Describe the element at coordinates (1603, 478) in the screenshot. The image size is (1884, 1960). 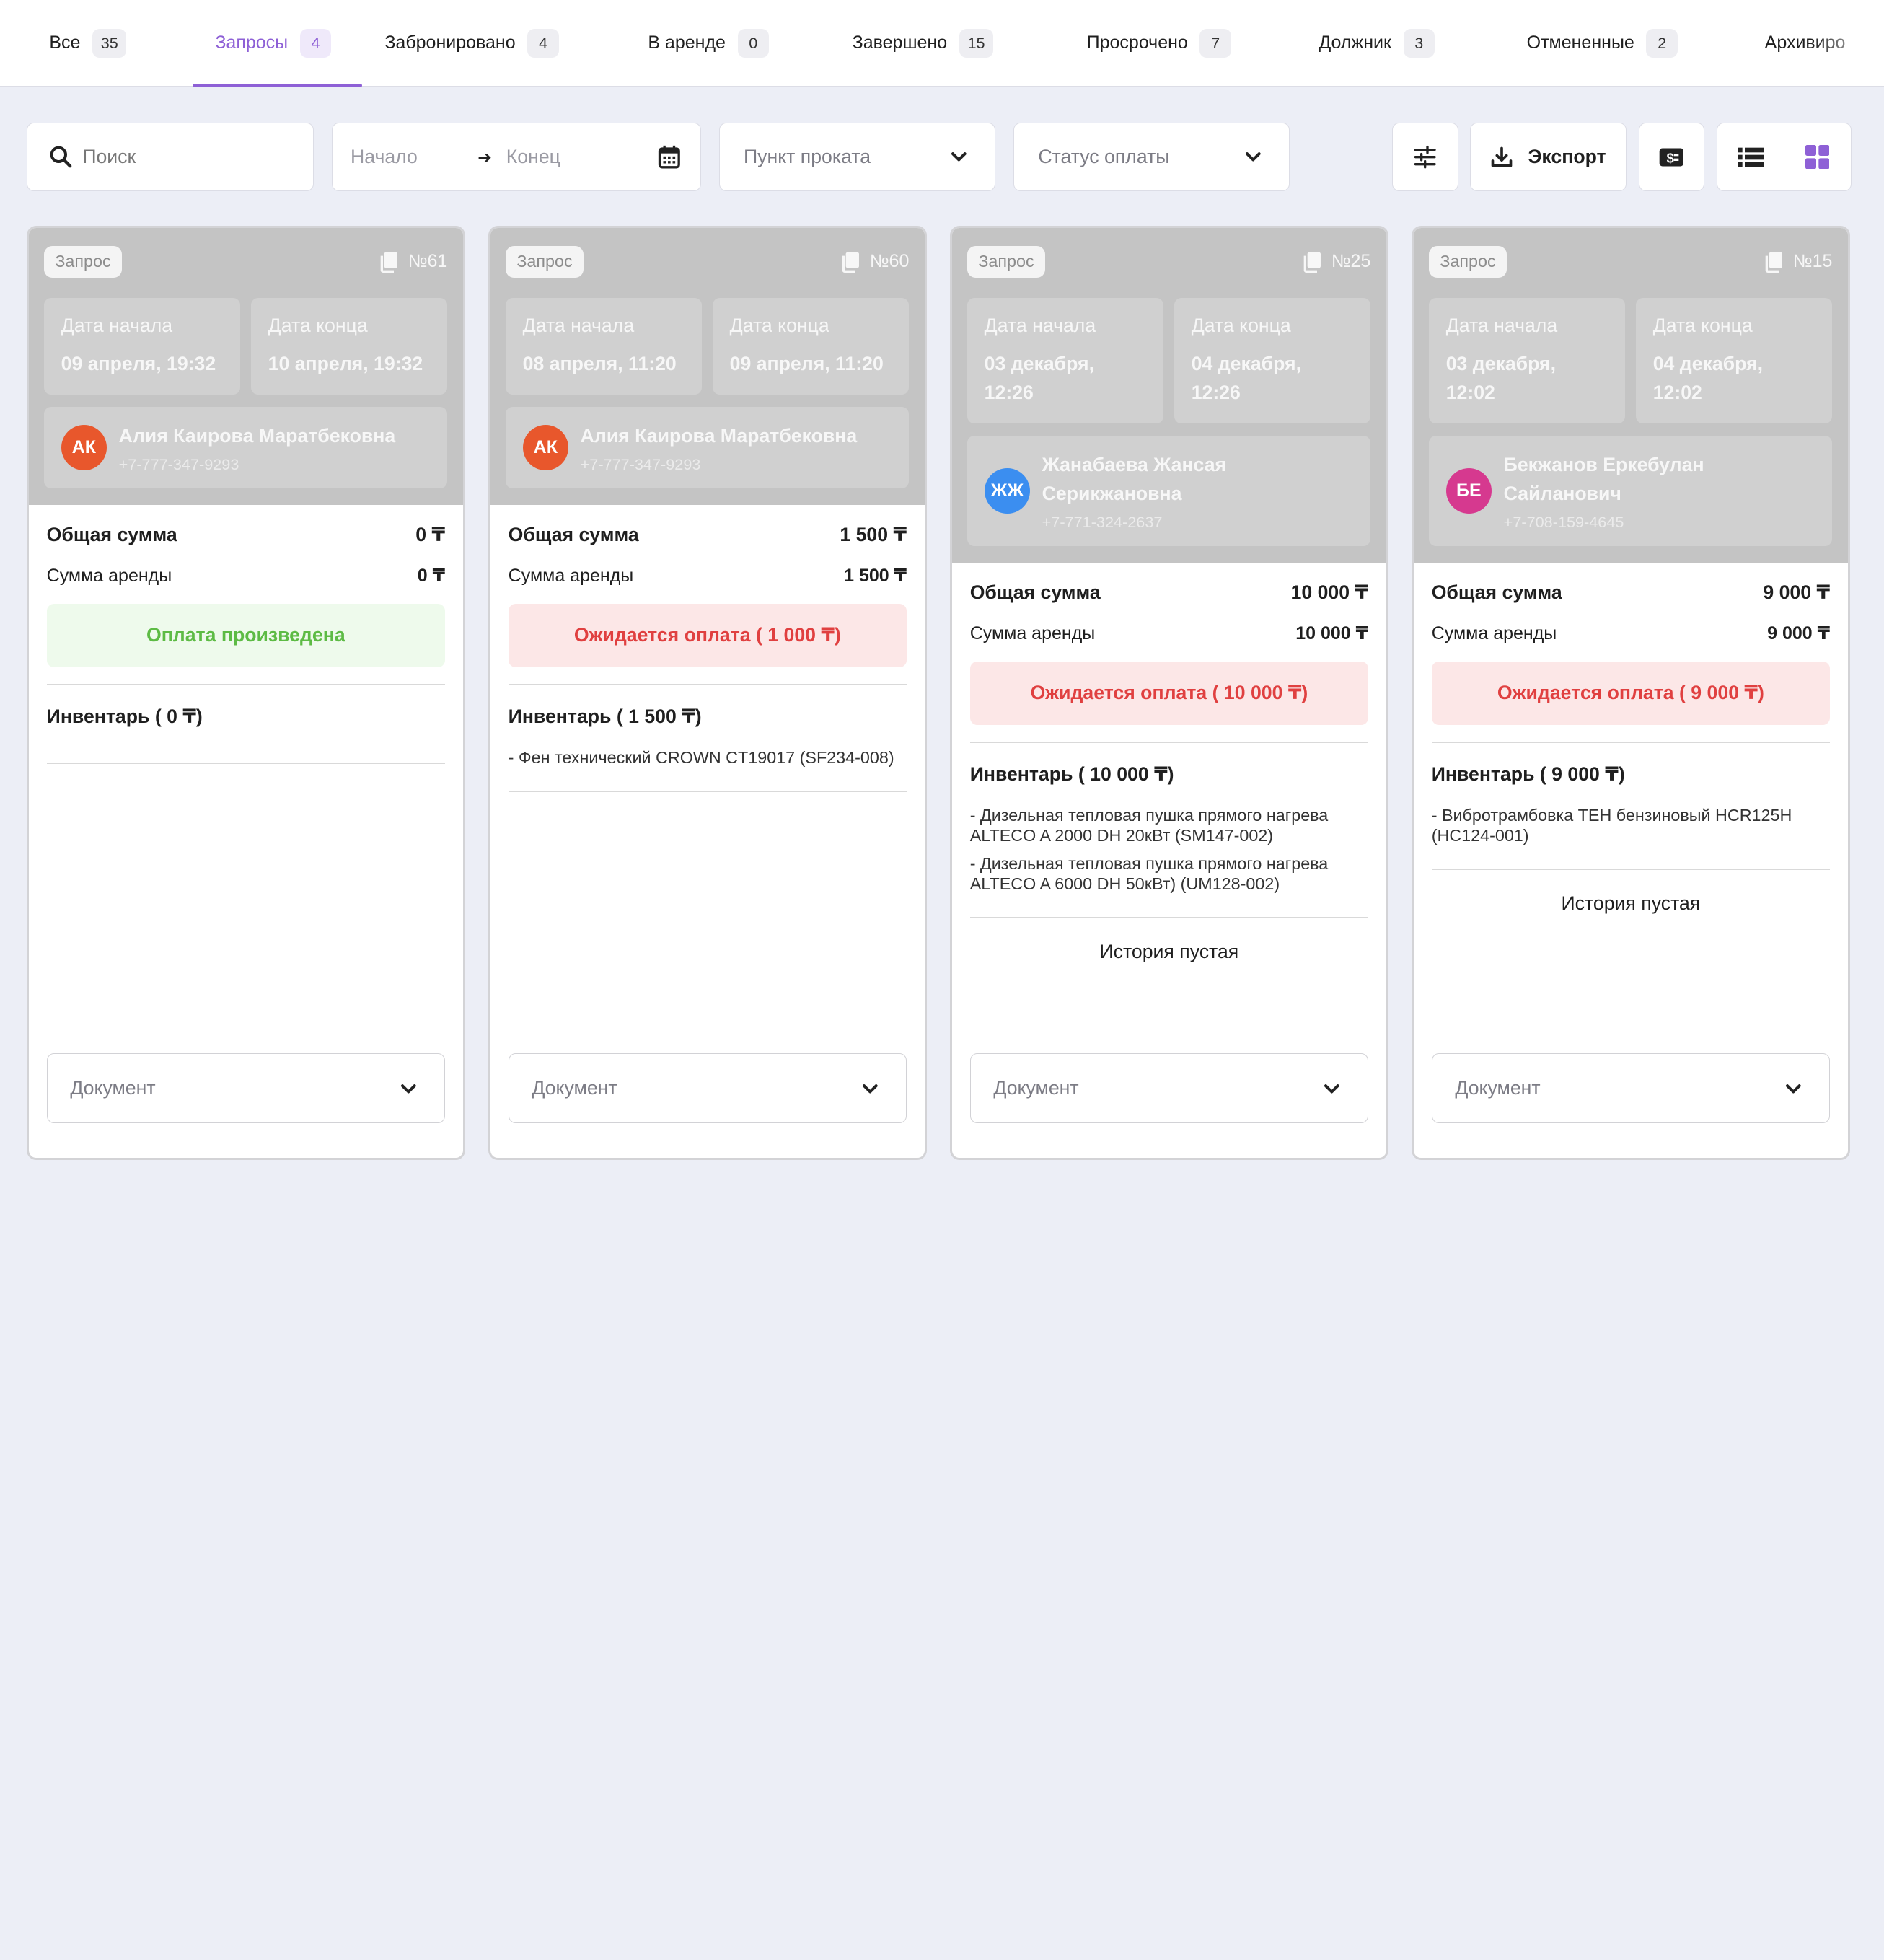
I see `client-name: Бекжанов Еркебулан Сайланович` at that location.